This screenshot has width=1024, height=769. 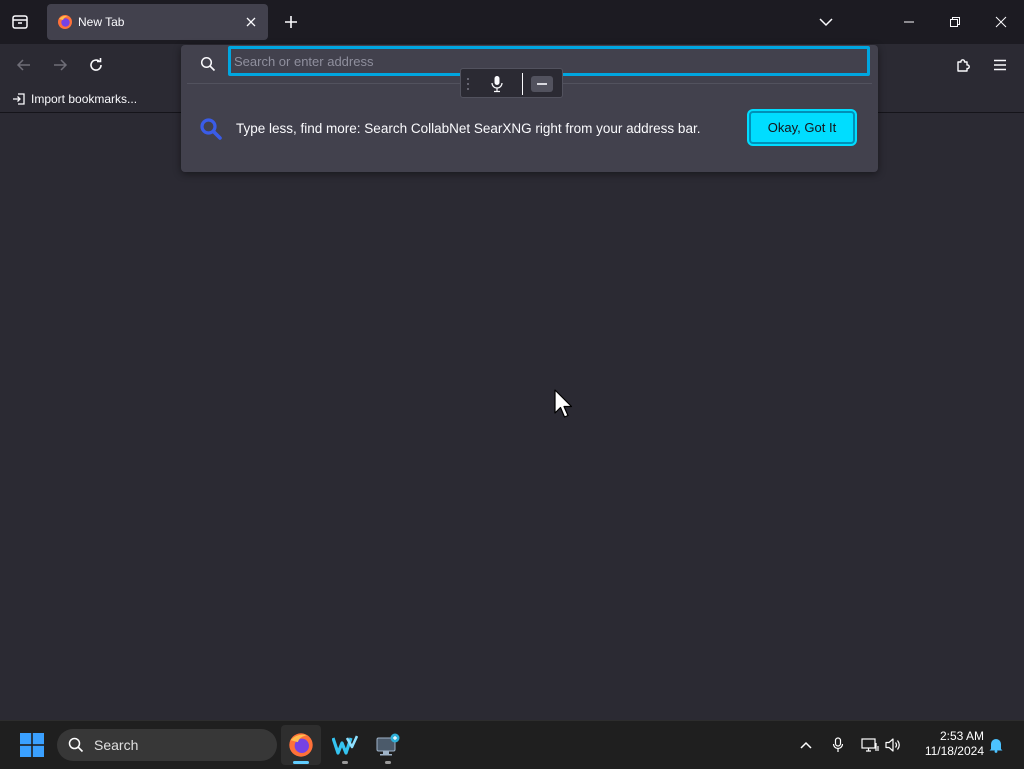 What do you see at coordinates (211, 129) in the screenshot?
I see `magnifier-search-icon` at bounding box center [211, 129].